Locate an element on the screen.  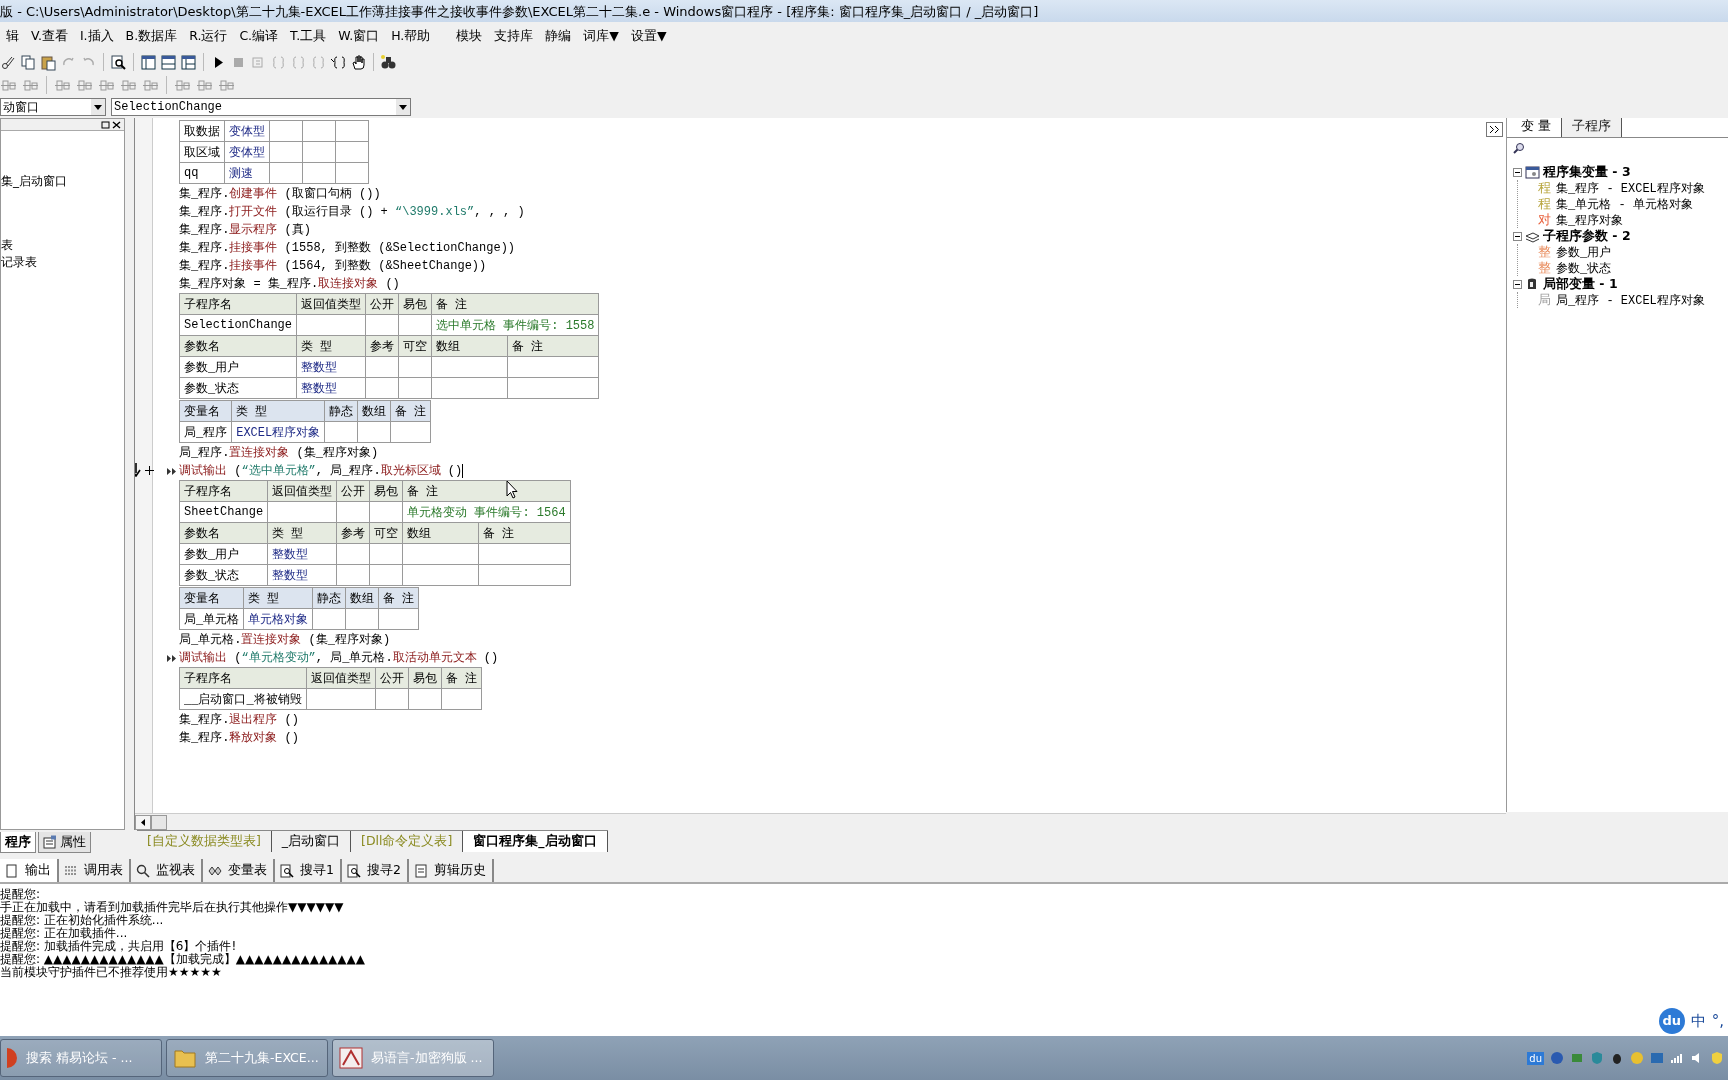
output-tab: 输出 is located at coordinates (29, 870).